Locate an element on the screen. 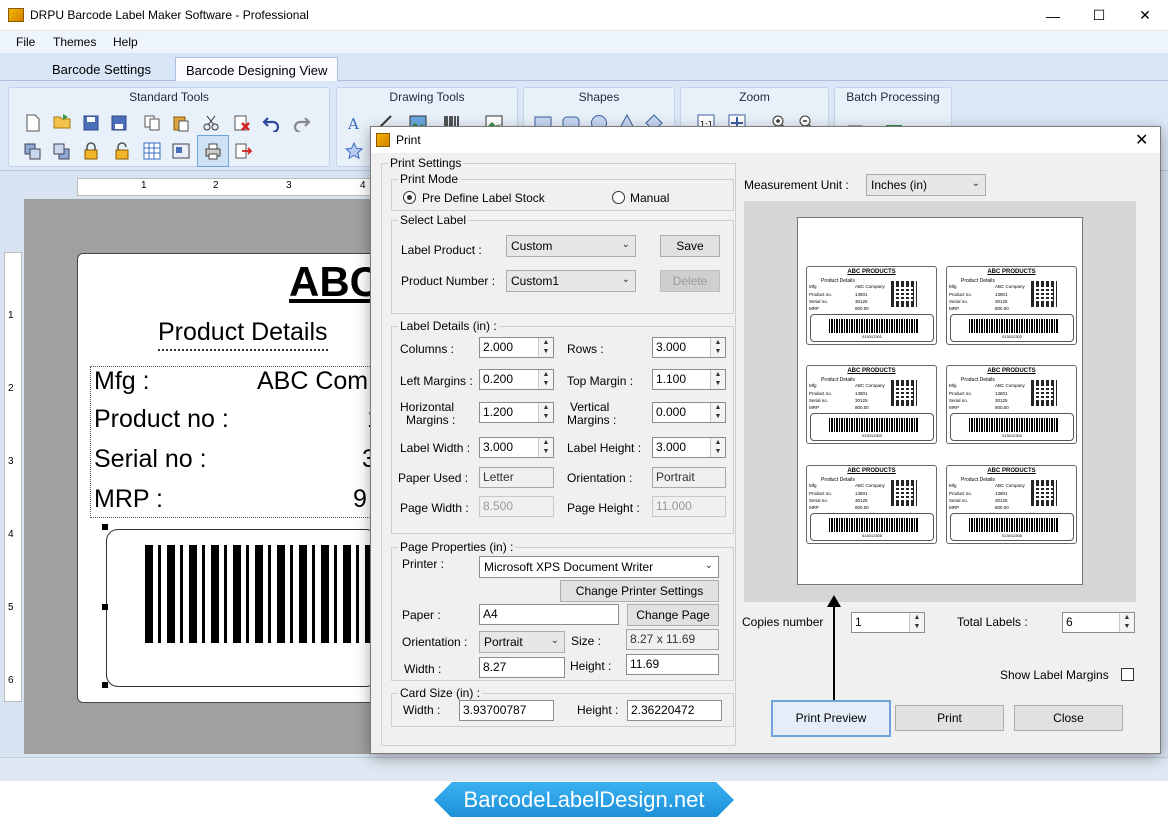 The image size is (1168, 817). copies-number-spinner: 1 ▲ ▼ is located at coordinates (888, 622).